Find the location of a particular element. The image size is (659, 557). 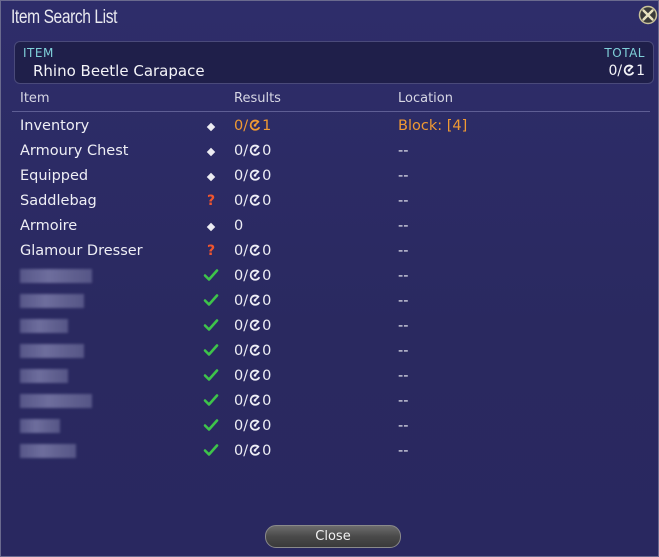

row-result-hq: 1 is located at coordinates (267, 126).